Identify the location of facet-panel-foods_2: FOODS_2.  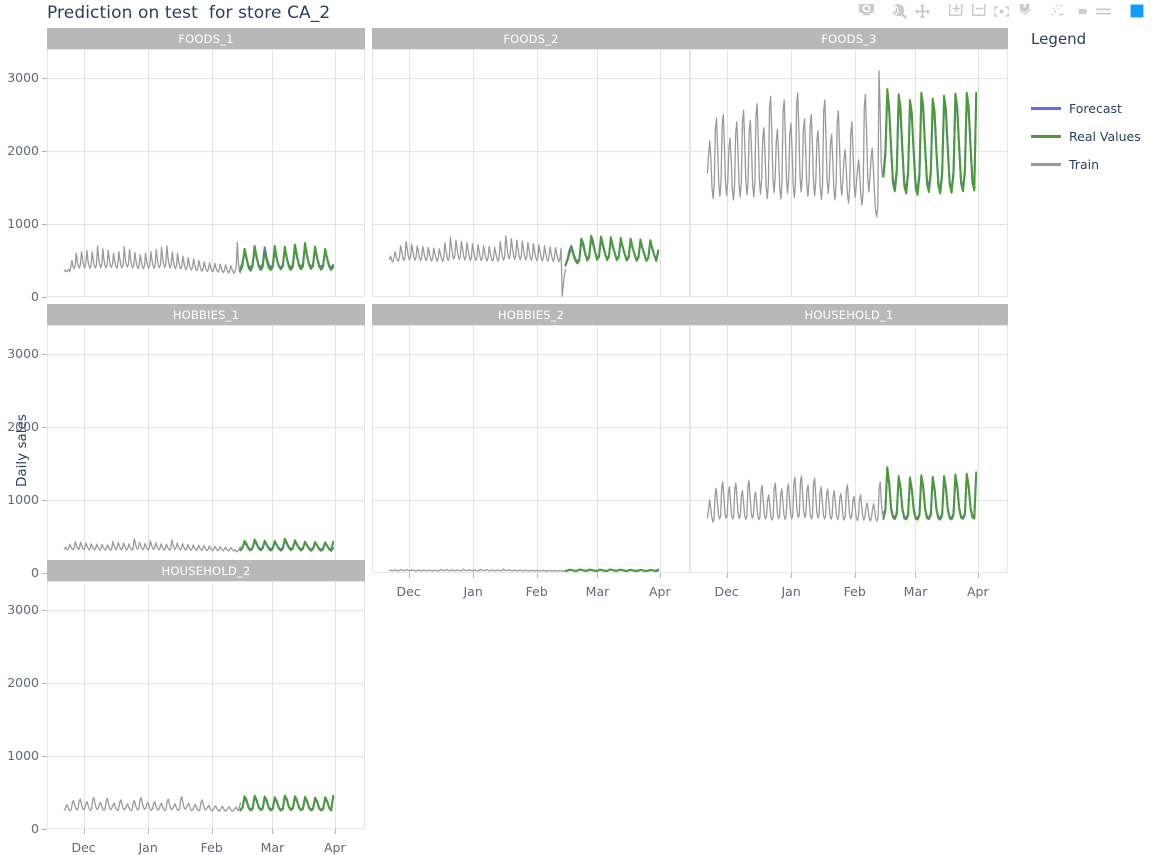
(531, 162).